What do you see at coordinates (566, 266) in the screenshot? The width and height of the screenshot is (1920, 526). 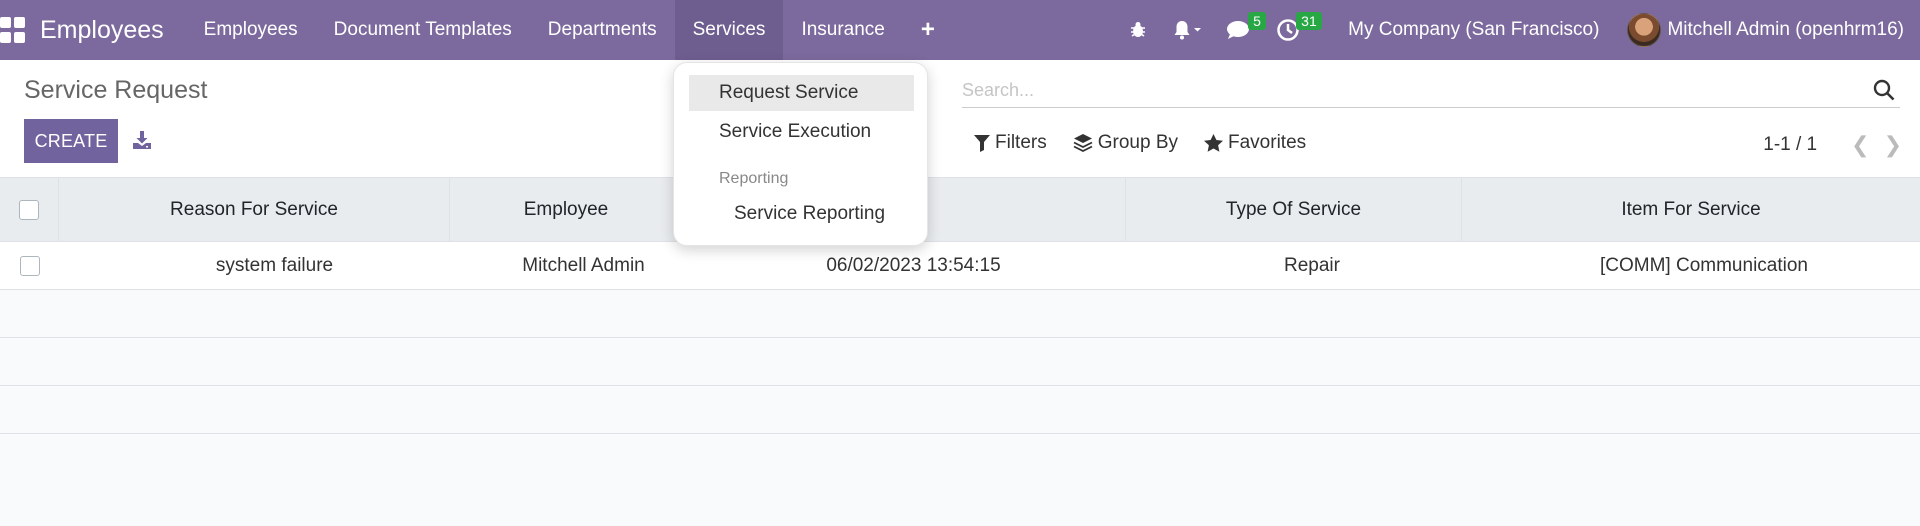 I see `cell-employee: Mitchell Admin` at bounding box center [566, 266].